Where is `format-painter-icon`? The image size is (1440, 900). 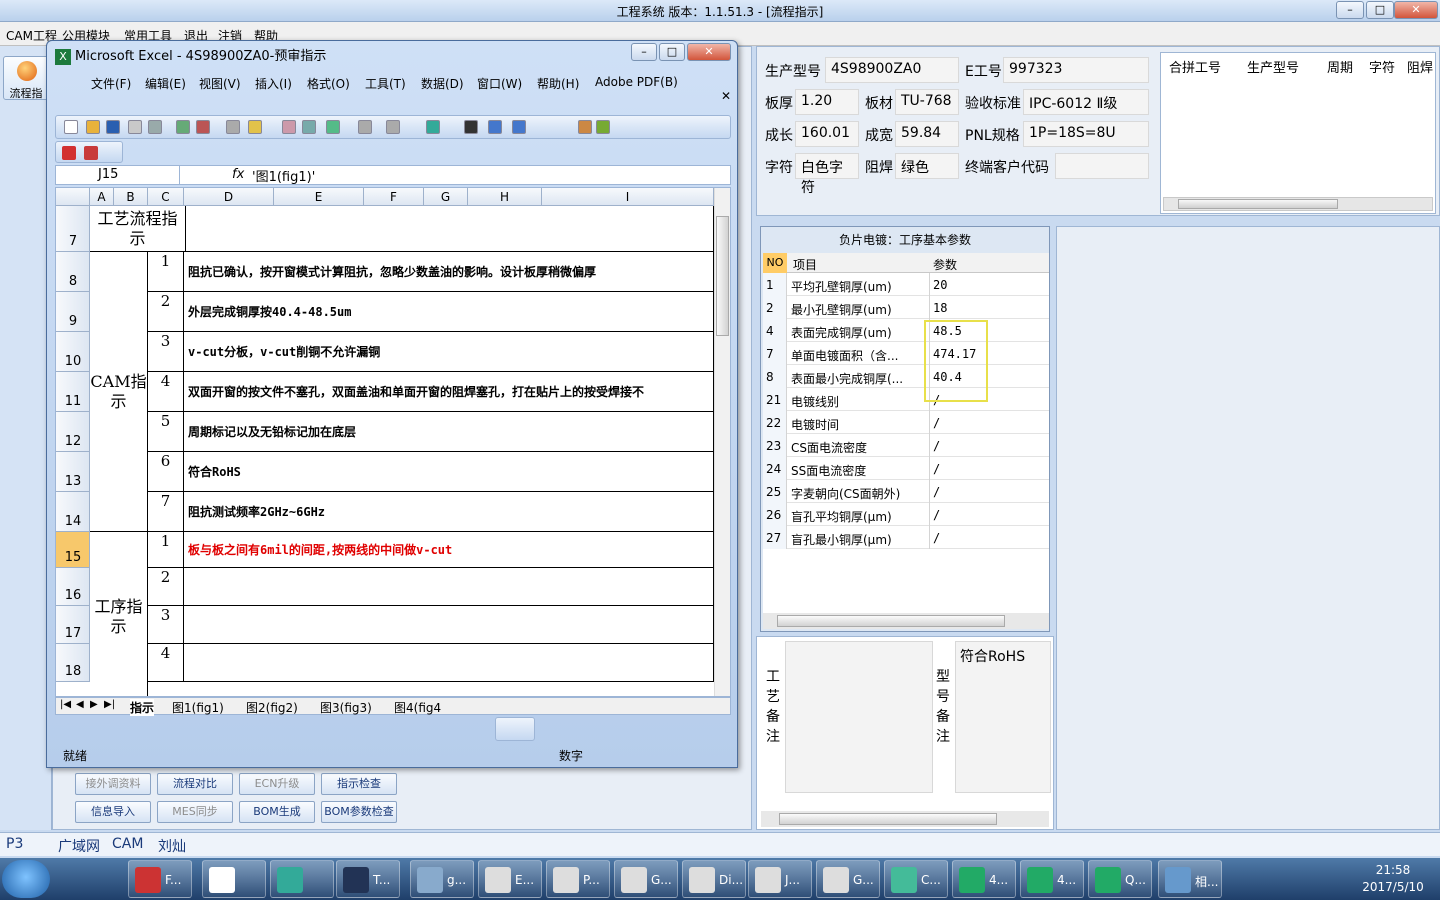 format-painter-icon is located at coordinates (365, 127).